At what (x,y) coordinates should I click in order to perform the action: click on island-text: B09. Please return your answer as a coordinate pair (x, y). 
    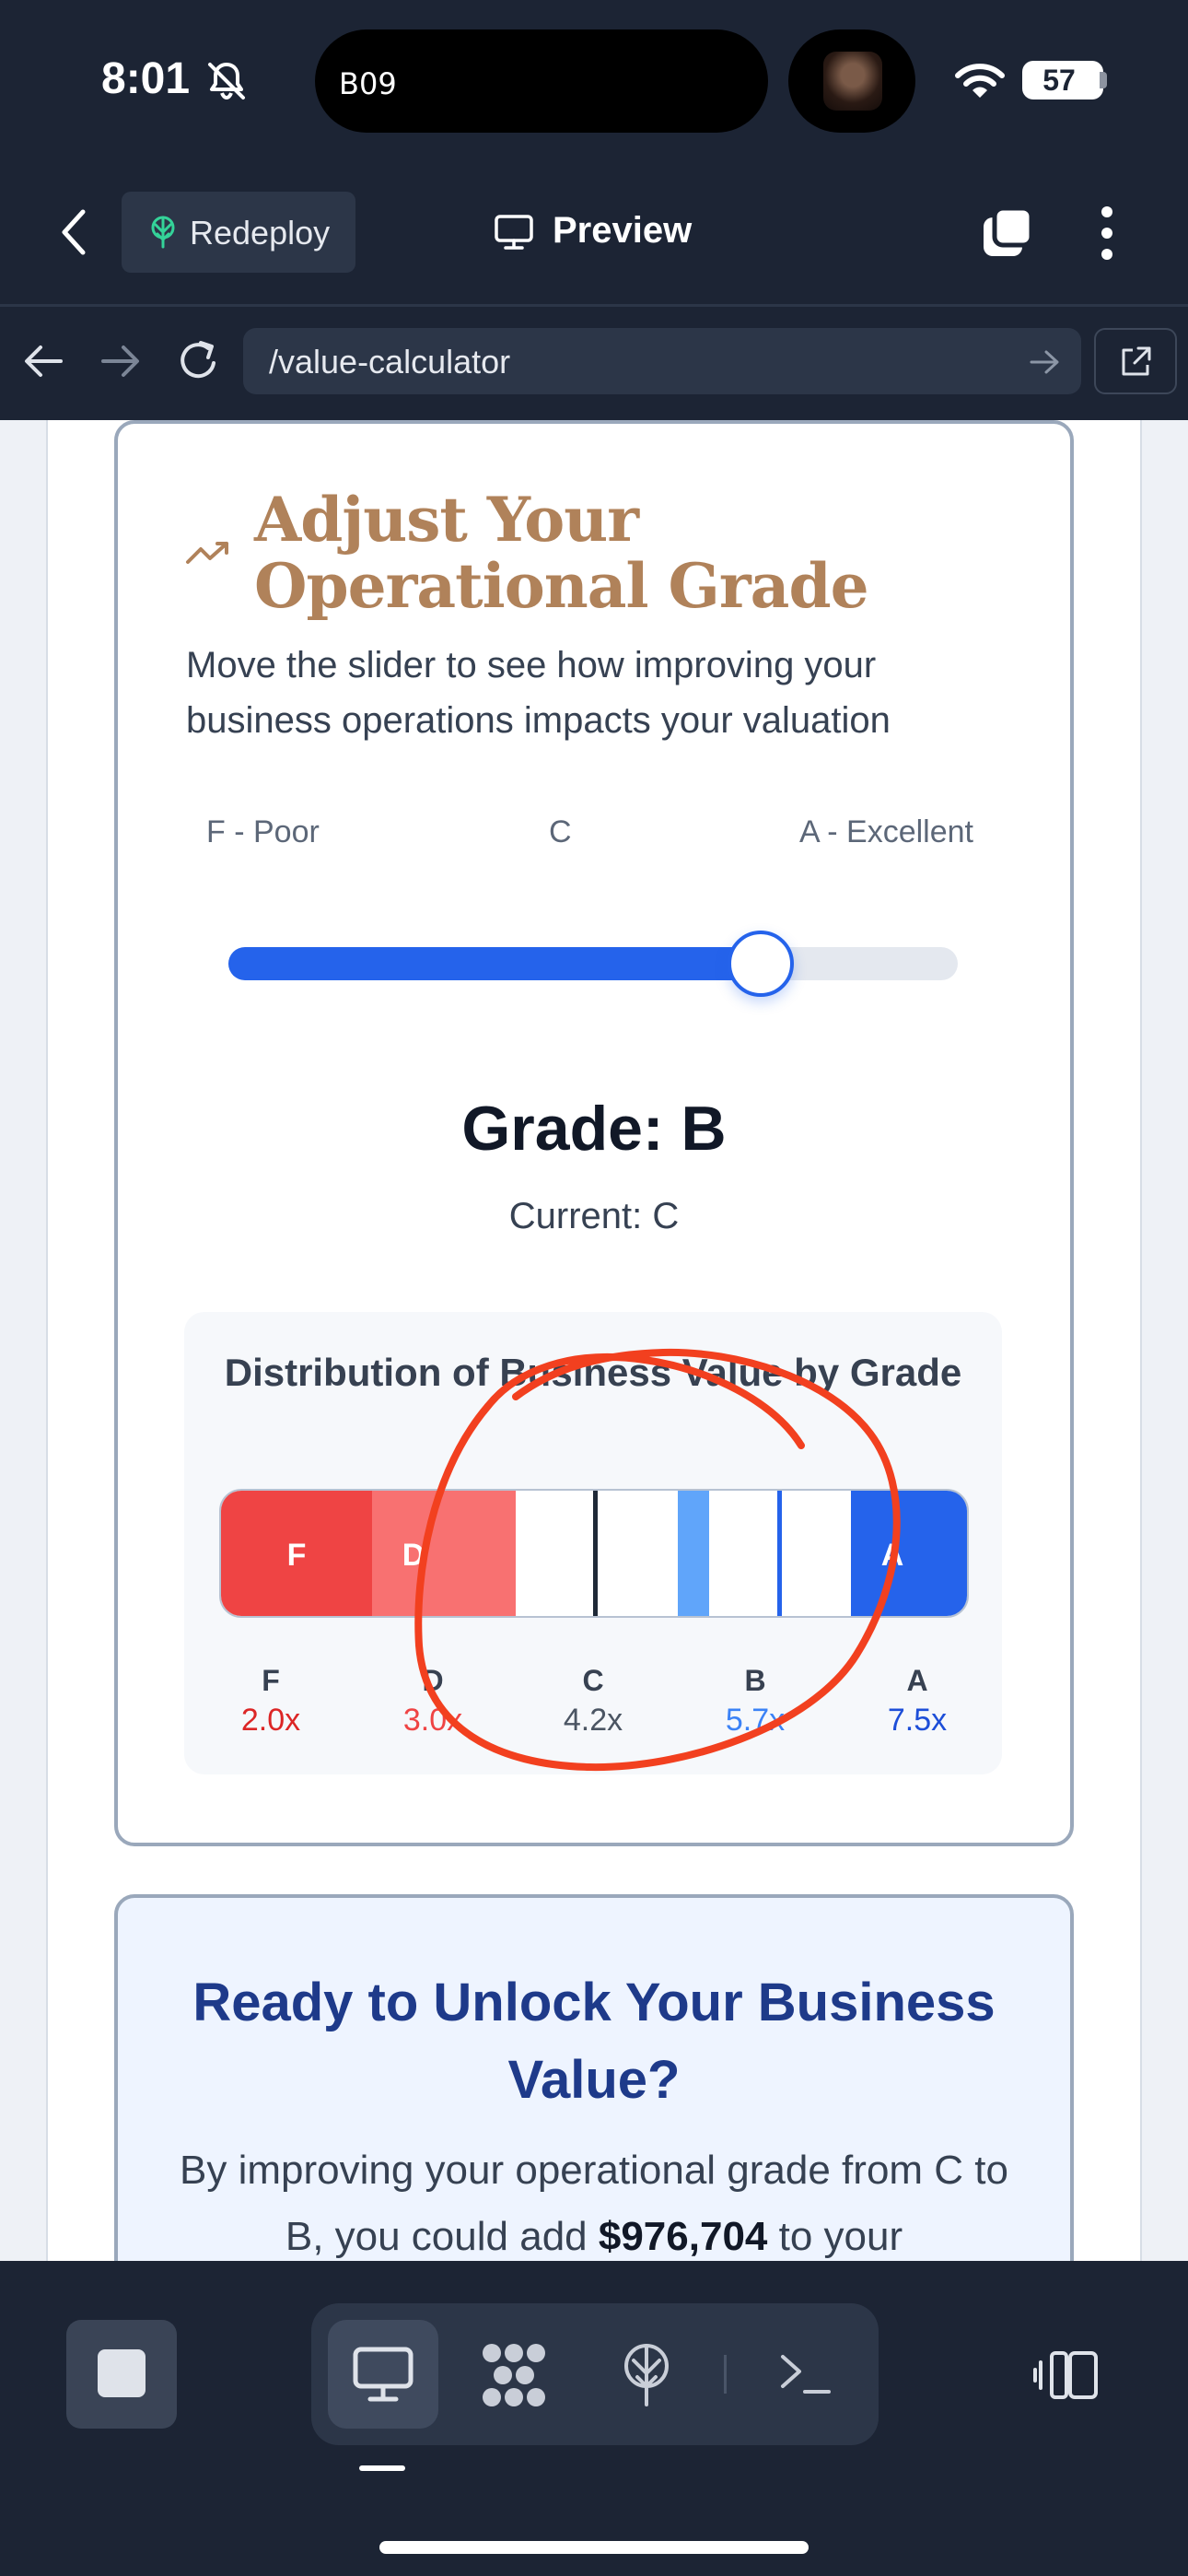
    Looking at the image, I should click on (368, 83).